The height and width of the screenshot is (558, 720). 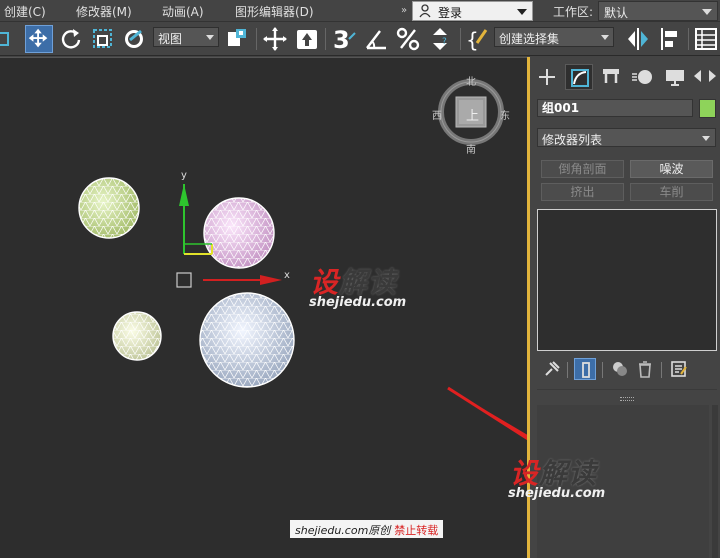 I want to click on modifier-stack-tools, so click(x=627, y=370).